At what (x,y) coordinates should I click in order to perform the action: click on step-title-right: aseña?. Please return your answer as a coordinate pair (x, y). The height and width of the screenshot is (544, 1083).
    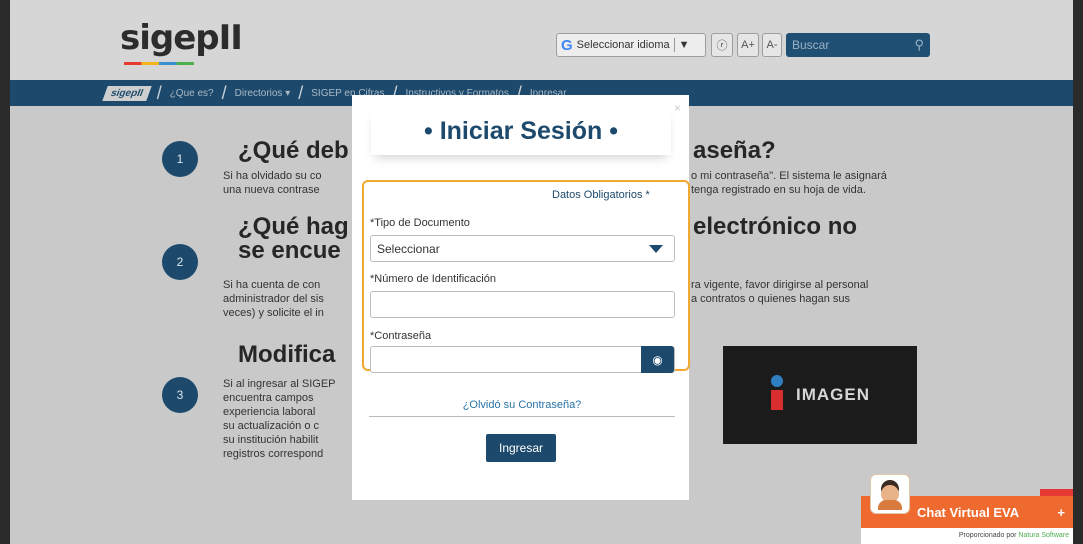
    Looking at the image, I should click on (734, 150).